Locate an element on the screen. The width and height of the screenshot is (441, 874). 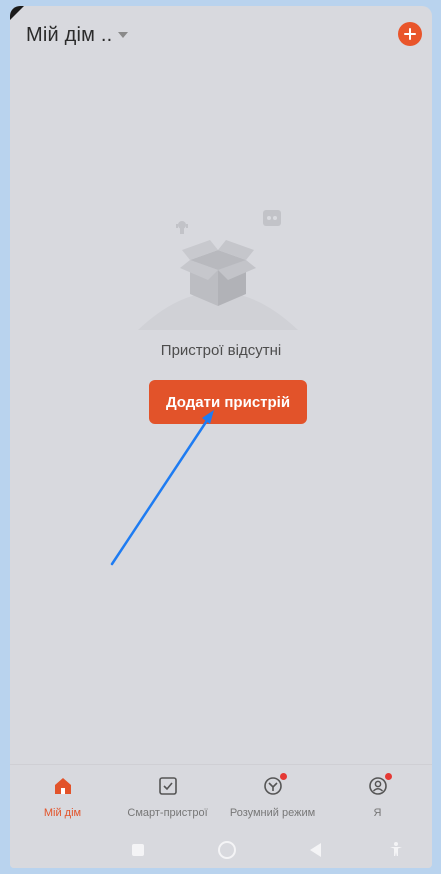
home-selector: Мій дім .. is located at coordinates (69, 35).